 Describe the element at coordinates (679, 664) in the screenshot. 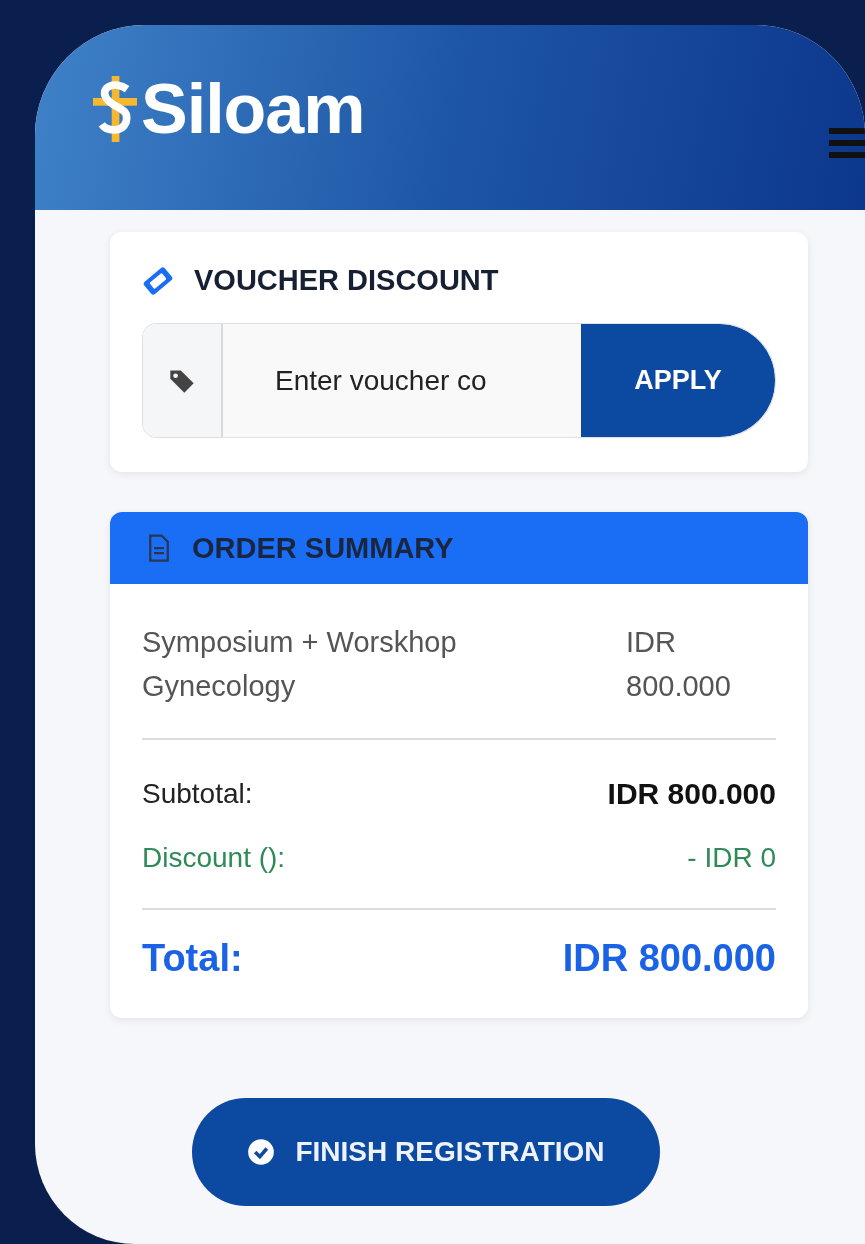

I see `item-price: IDR 800.000` at that location.